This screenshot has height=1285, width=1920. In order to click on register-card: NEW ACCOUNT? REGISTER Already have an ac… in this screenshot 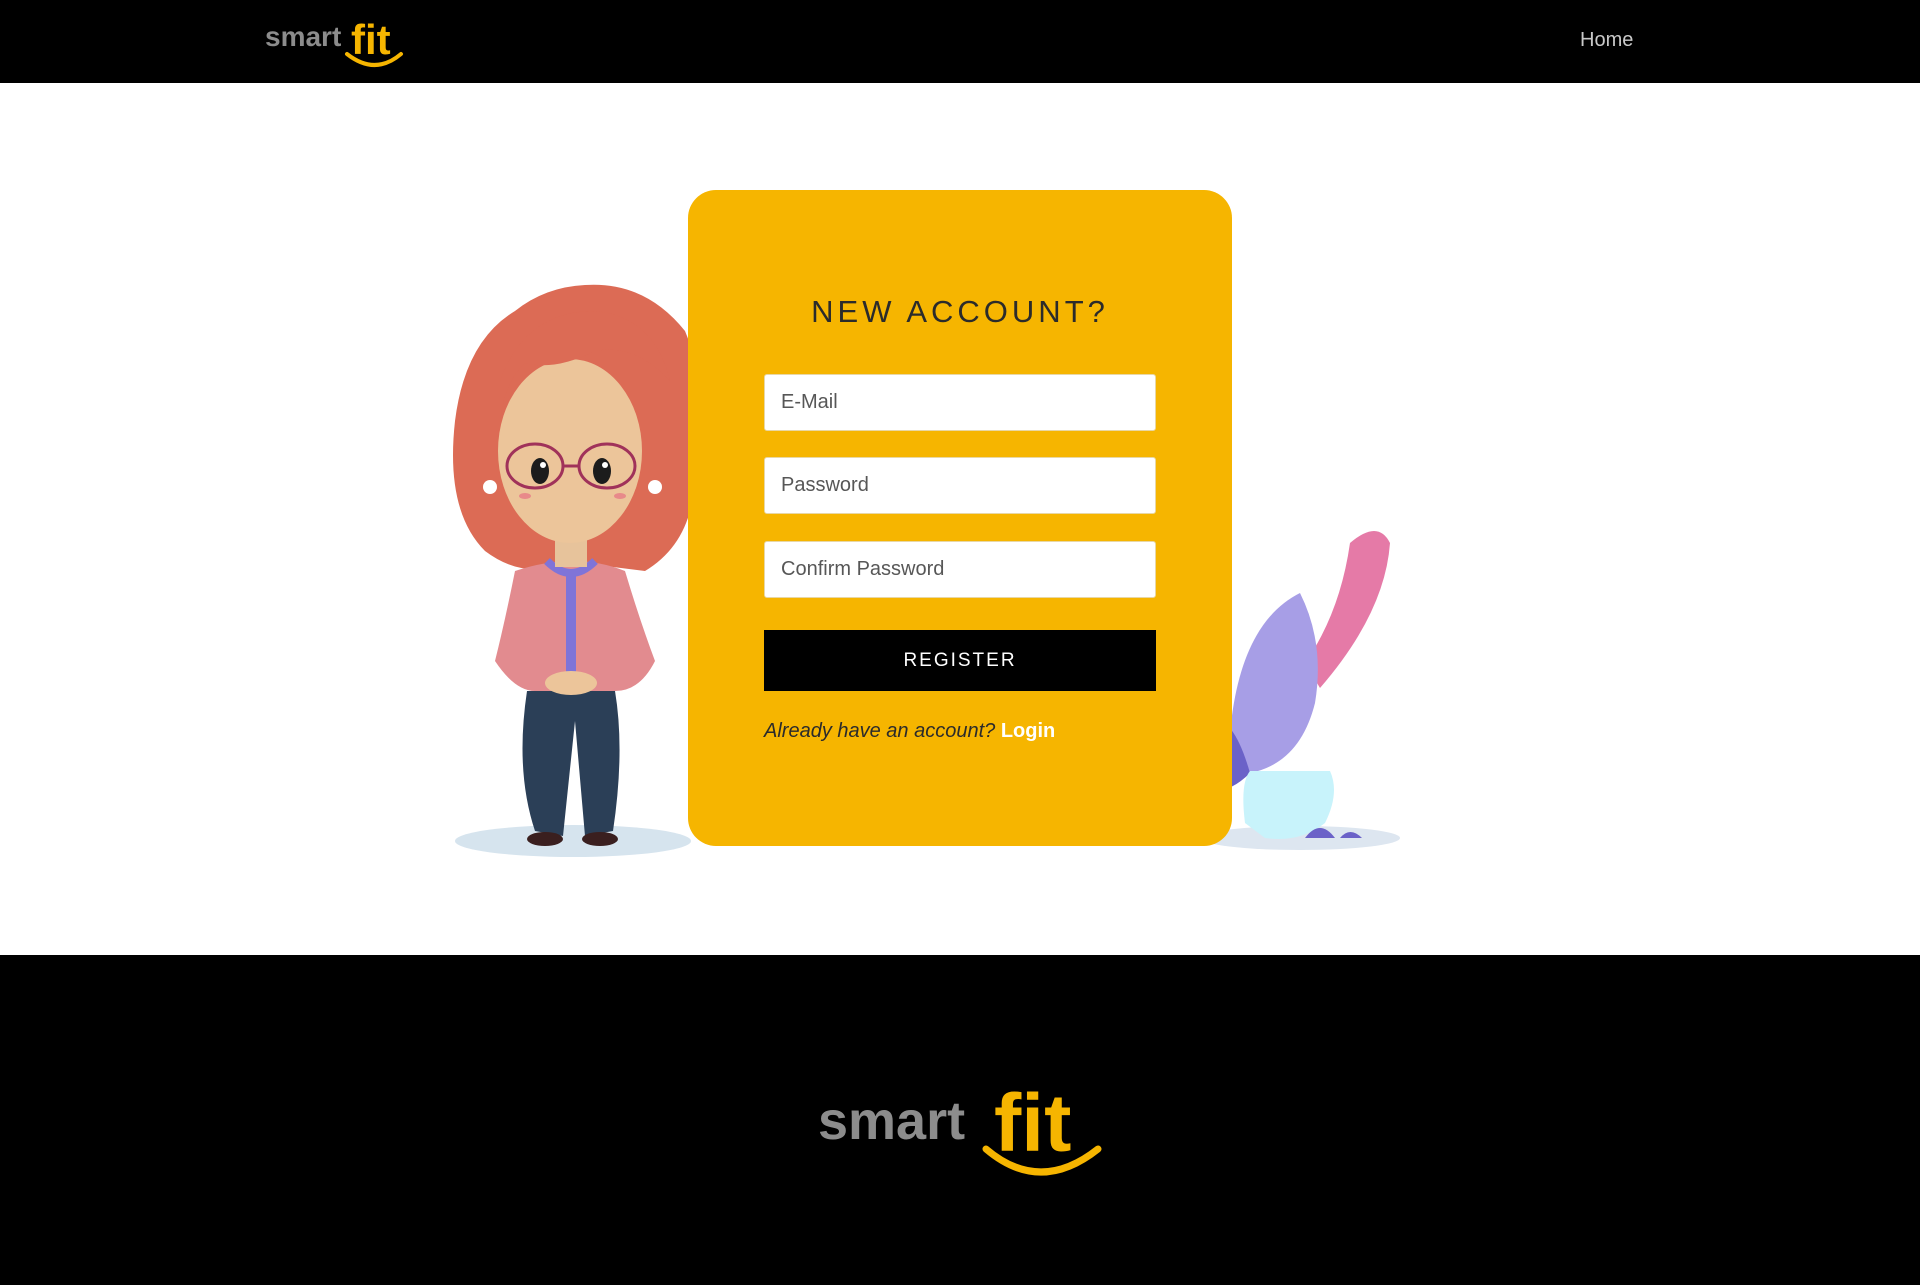, I will do `click(960, 518)`.